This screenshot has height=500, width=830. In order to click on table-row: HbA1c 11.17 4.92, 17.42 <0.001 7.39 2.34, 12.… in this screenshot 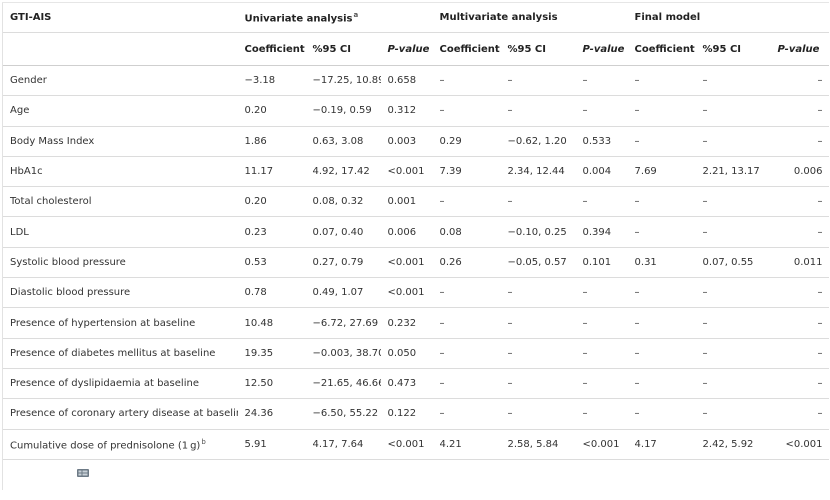, I will do `click(415, 171)`.